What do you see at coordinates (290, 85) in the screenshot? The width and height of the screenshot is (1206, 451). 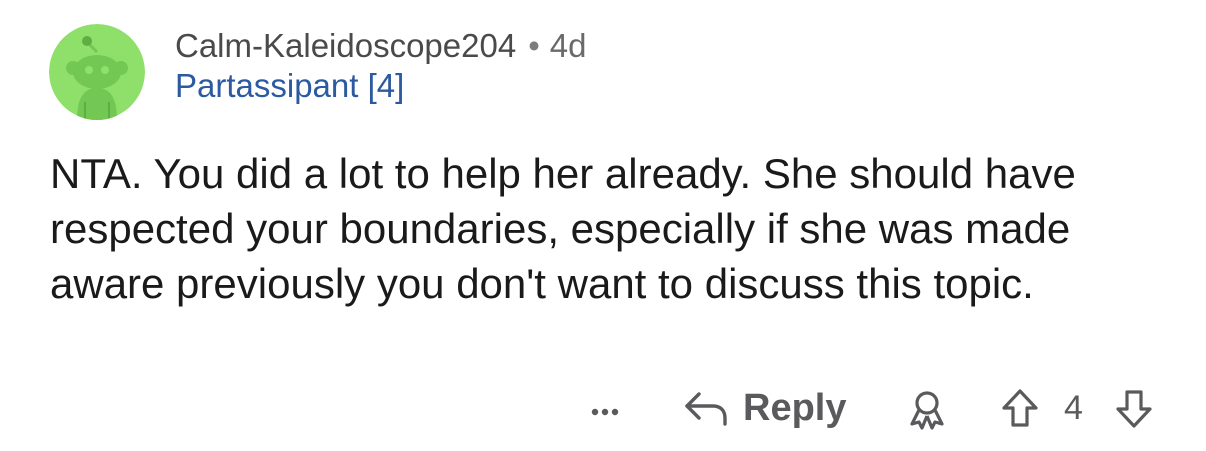 I see `user-flair: Partassipant [4]` at bounding box center [290, 85].